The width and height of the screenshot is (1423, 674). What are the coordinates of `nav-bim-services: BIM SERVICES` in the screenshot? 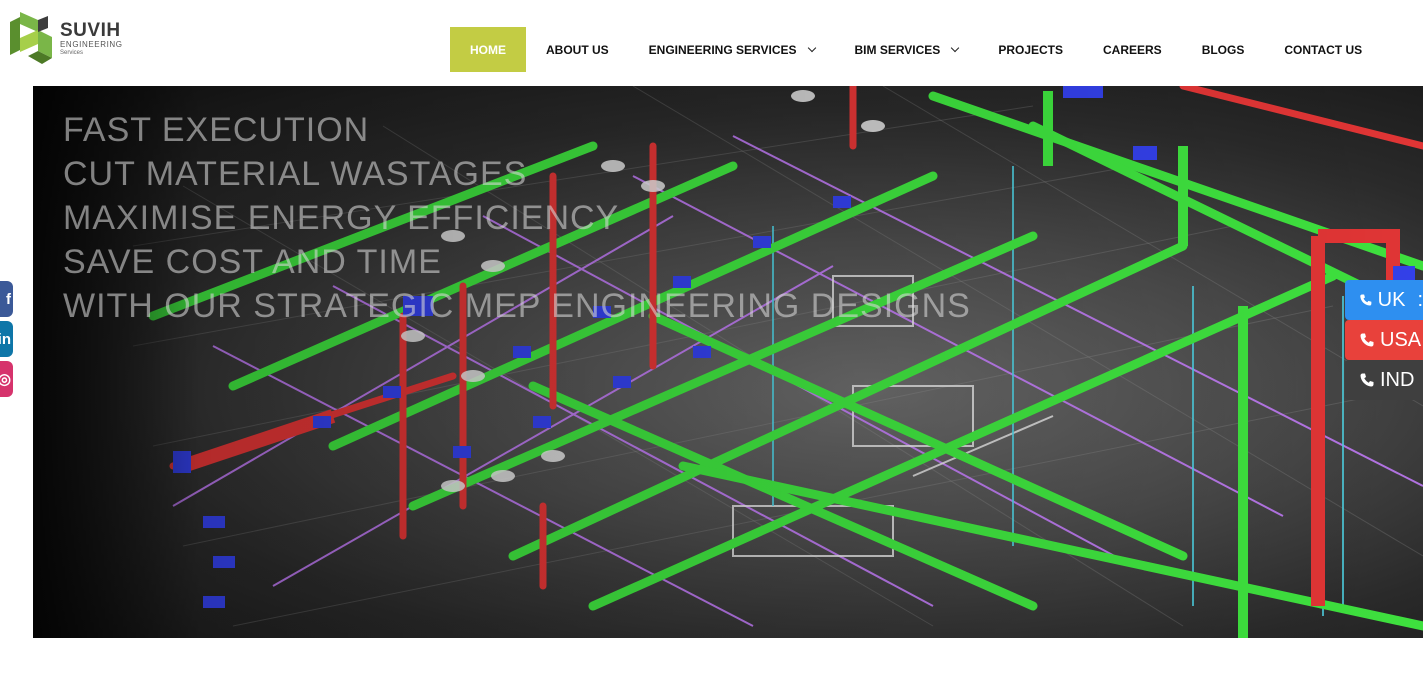 It's located at (907, 49).